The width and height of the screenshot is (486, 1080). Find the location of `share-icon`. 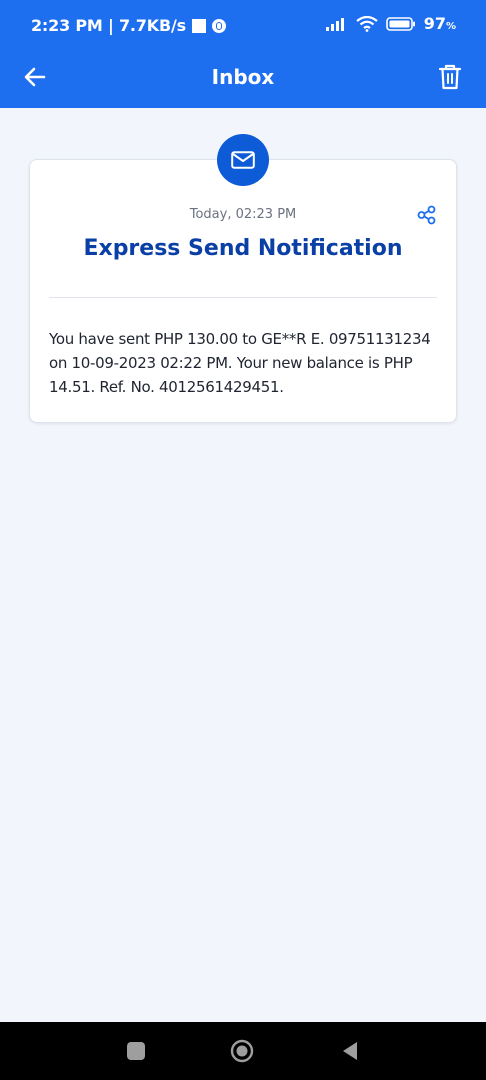

share-icon is located at coordinates (426, 215).